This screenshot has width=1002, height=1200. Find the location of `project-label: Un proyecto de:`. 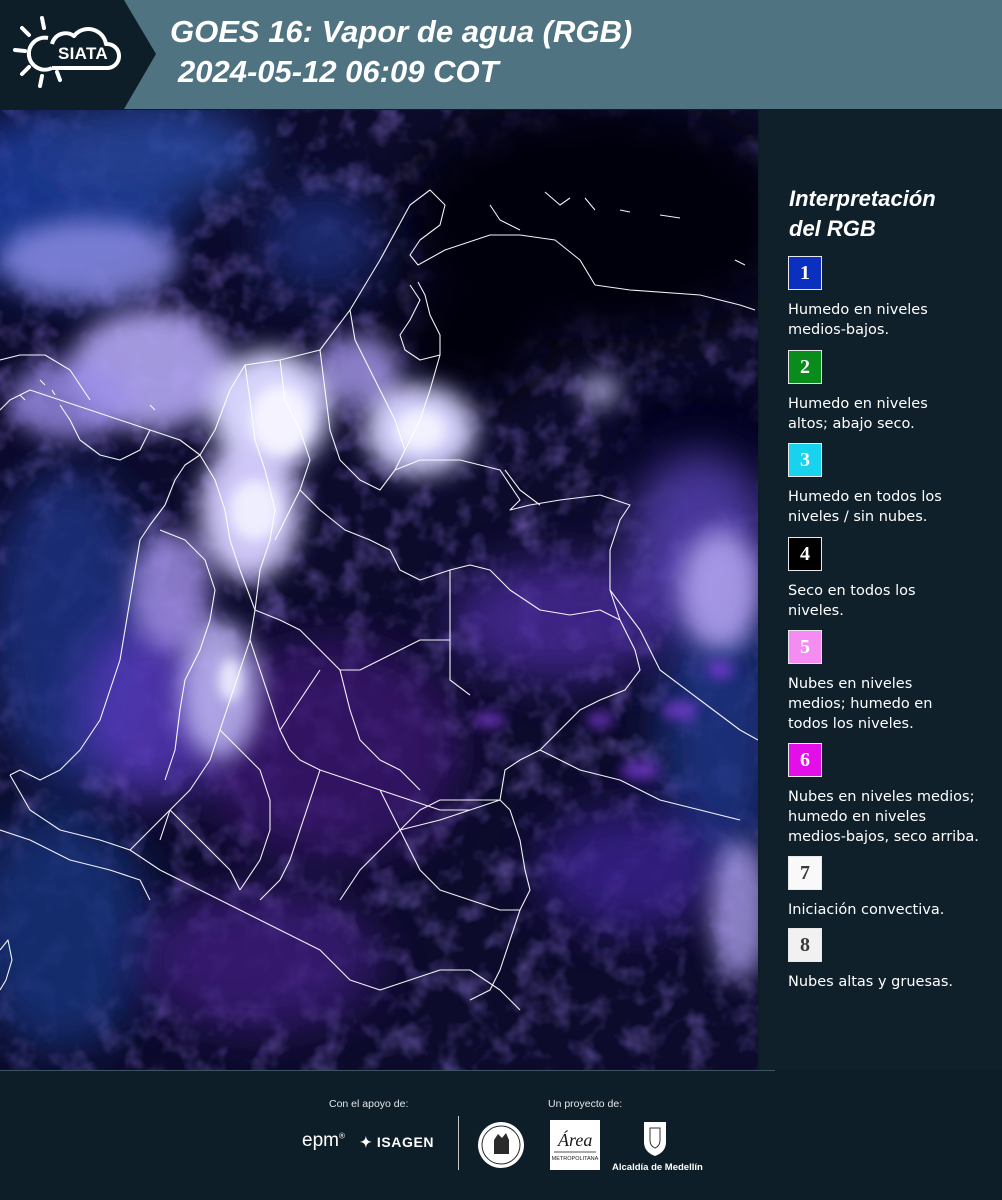

project-label: Un proyecto de: is located at coordinates (585, 1104).